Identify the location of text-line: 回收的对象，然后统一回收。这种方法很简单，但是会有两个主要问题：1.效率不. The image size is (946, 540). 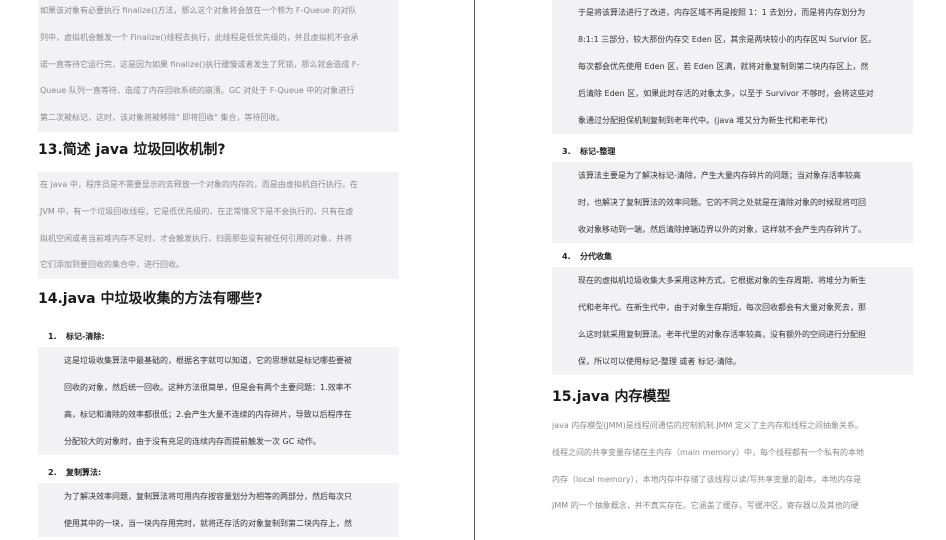
(208, 388).